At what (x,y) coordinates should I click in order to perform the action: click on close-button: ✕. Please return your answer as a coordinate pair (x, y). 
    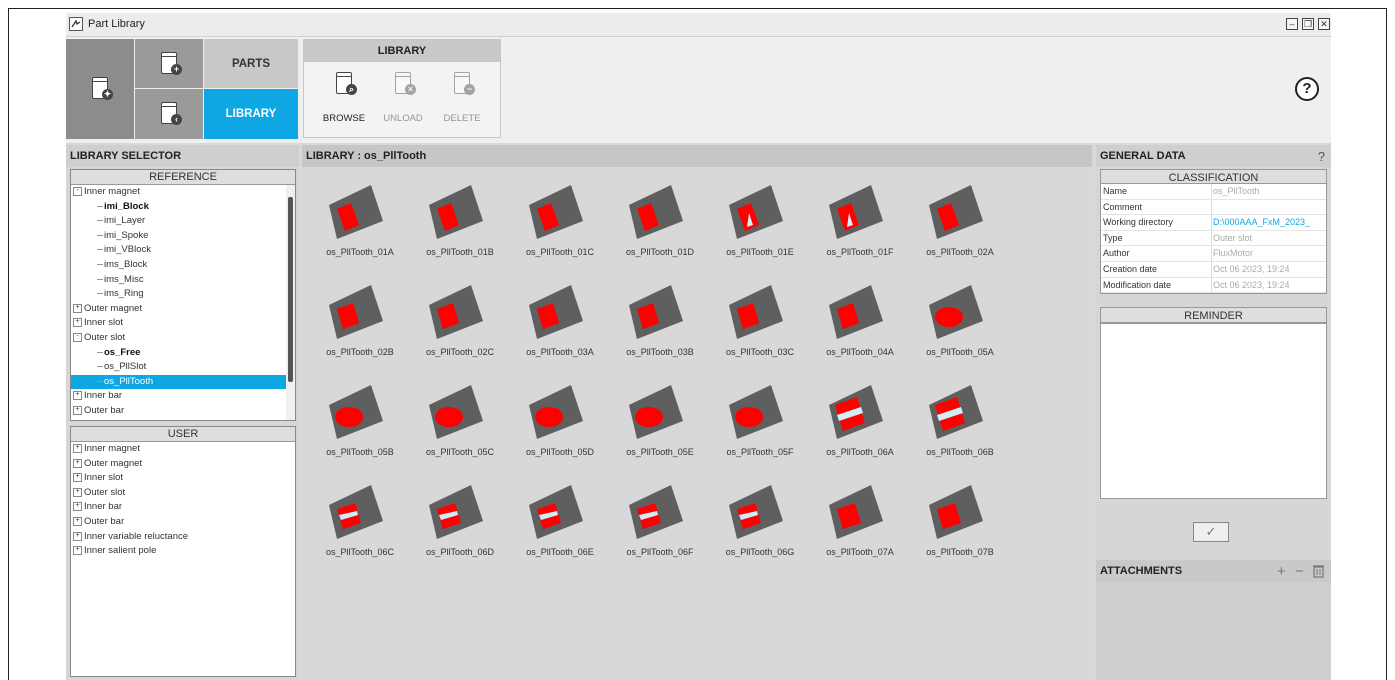
    Looking at the image, I should click on (1324, 24).